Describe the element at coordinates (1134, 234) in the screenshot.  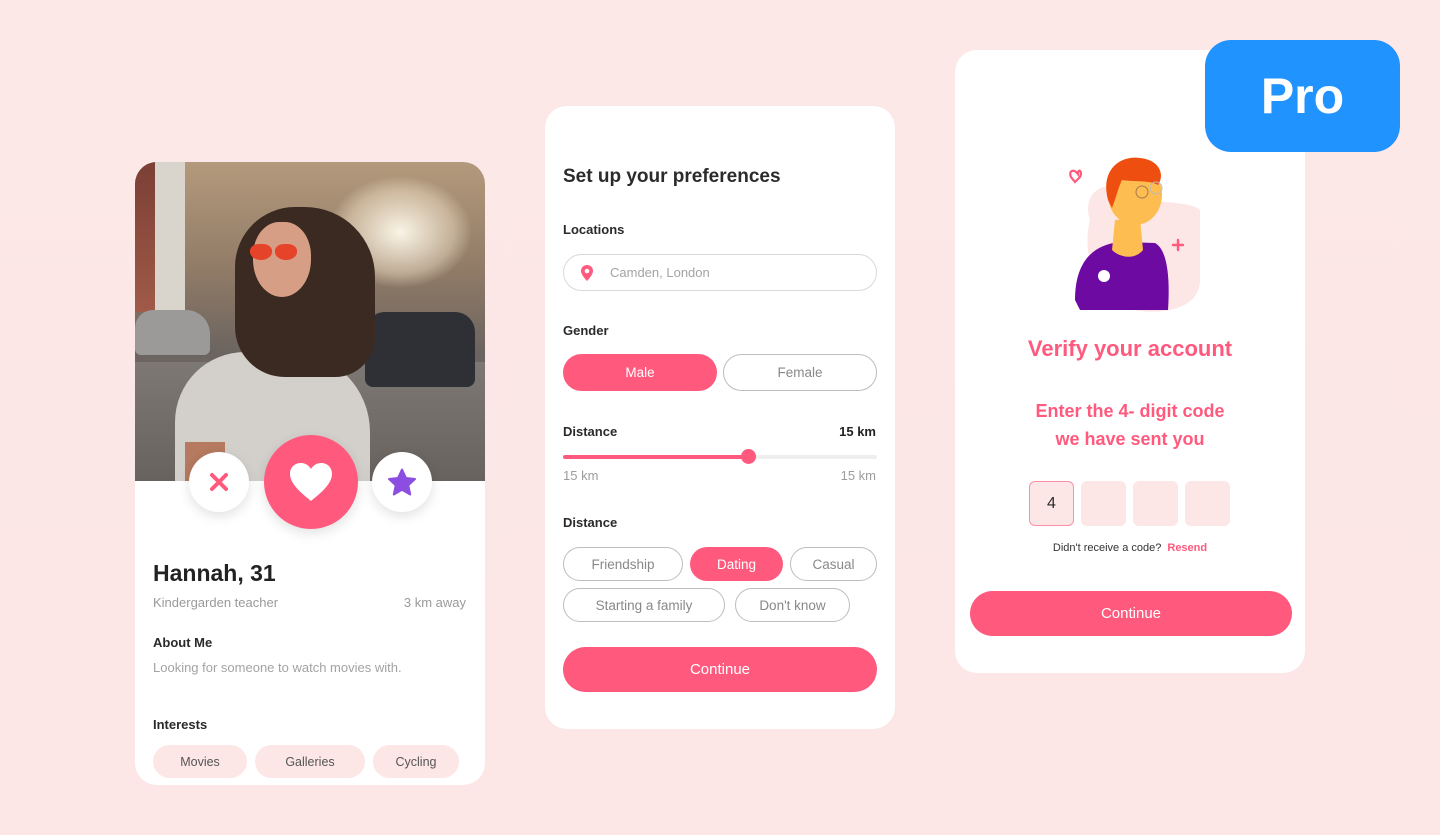
I see `person-illustration` at that location.